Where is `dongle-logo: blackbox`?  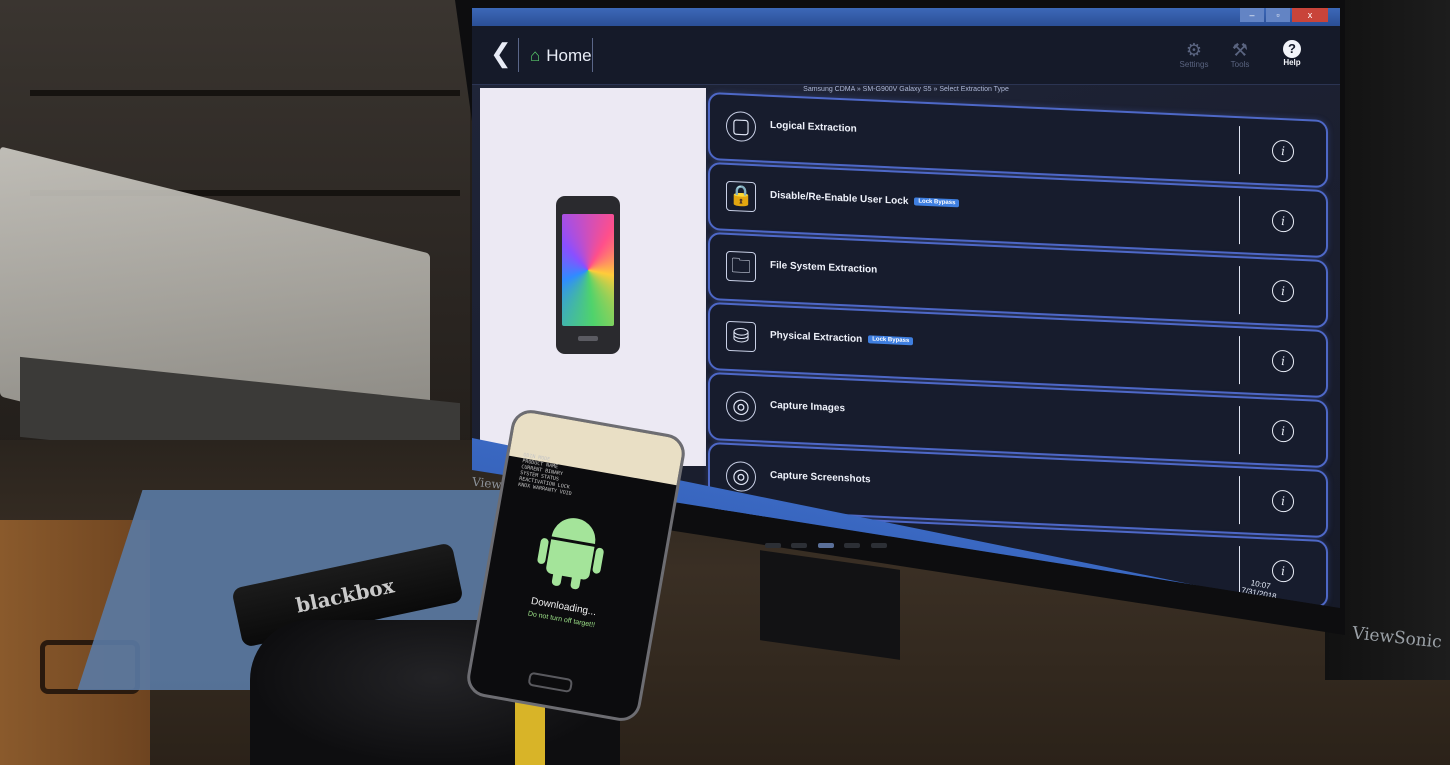
dongle-logo: blackbox is located at coordinates (345, 595).